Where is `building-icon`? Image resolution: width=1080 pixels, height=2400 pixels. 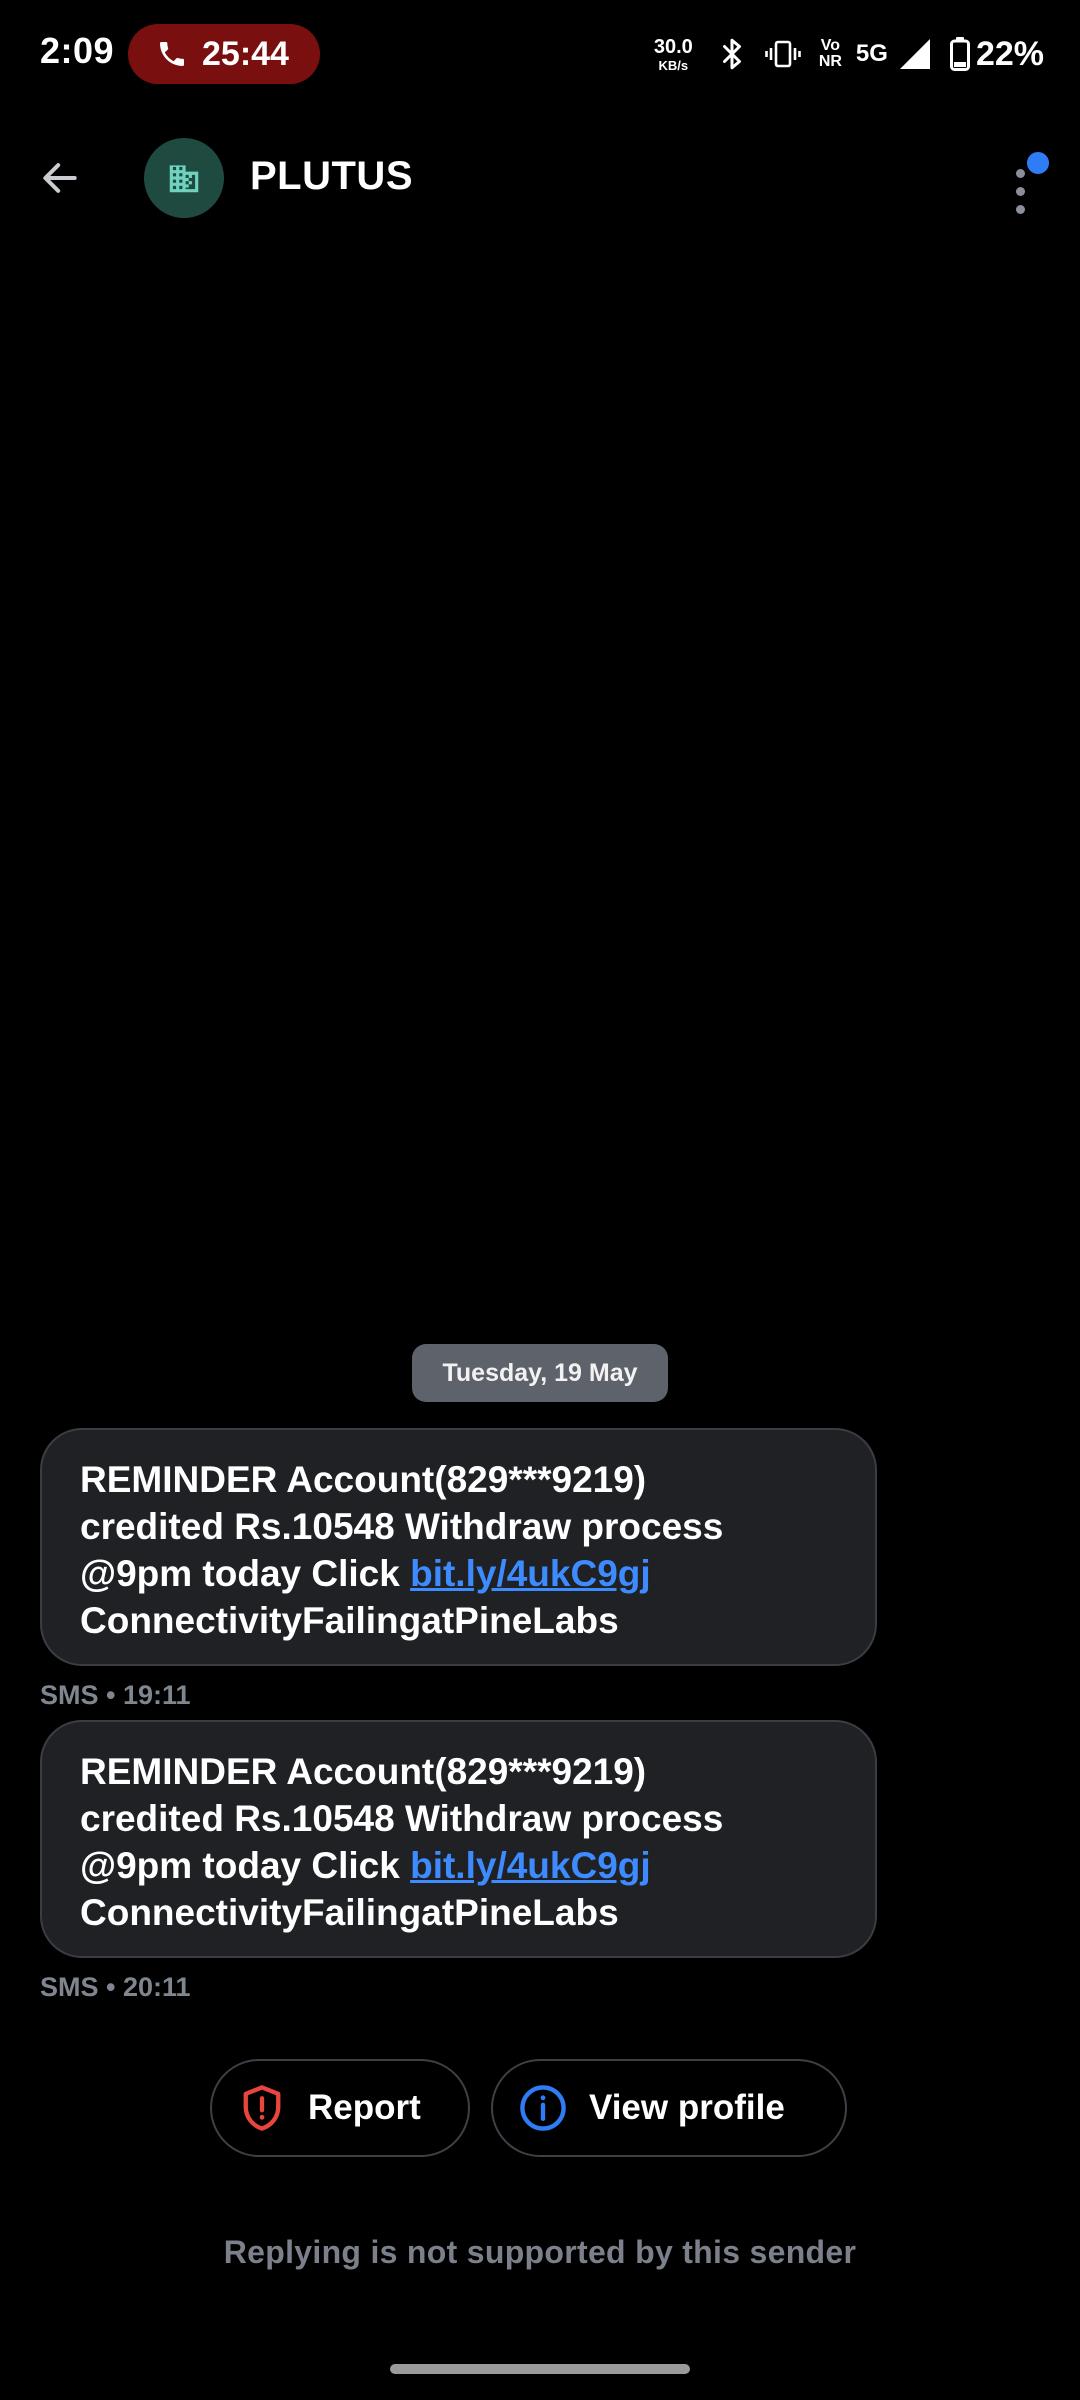 building-icon is located at coordinates (184, 179).